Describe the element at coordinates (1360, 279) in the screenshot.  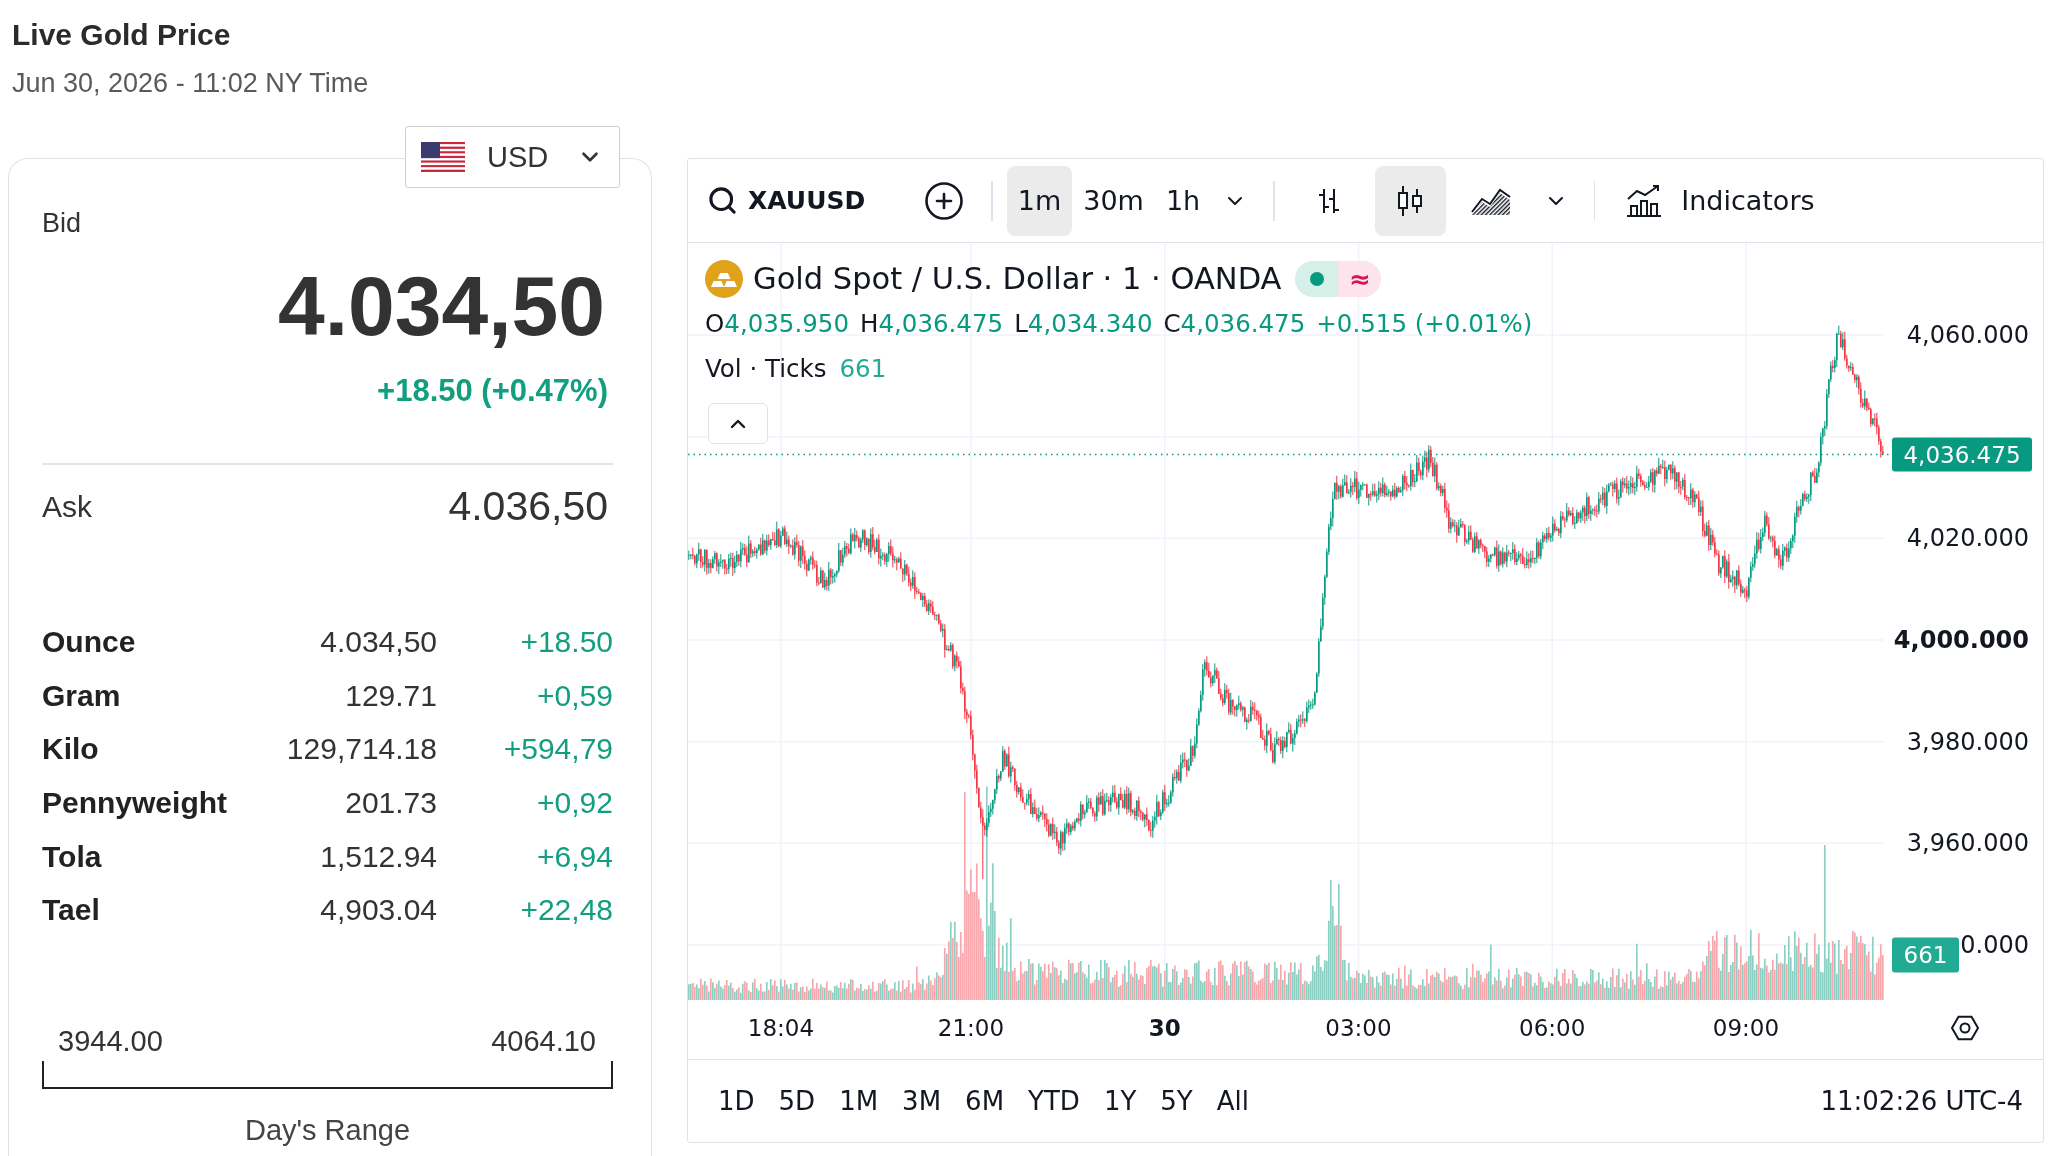
I see `approx-sign: ≈` at that location.